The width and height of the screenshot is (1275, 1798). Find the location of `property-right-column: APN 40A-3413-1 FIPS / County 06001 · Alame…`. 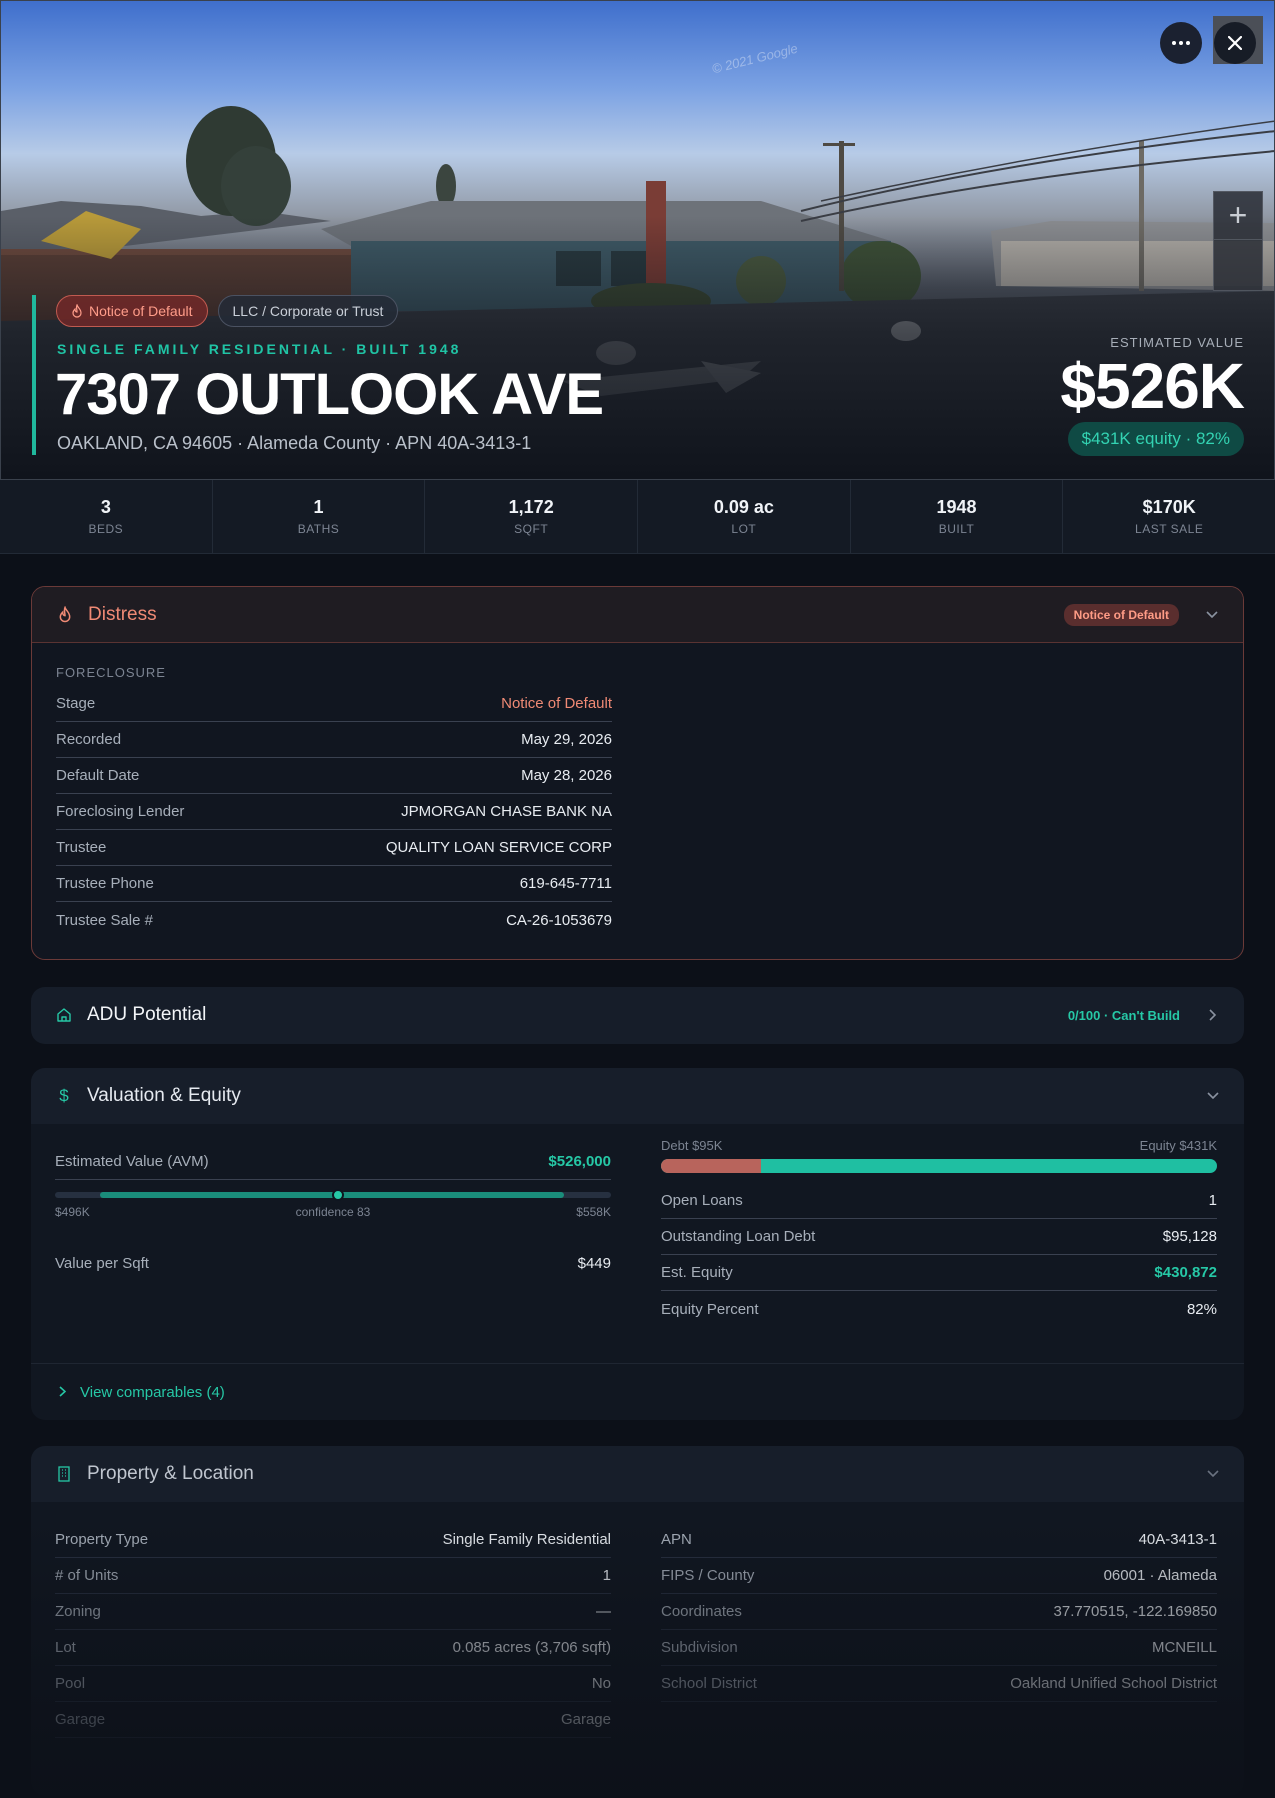

property-right-column: APN 40A-3413-1 FIPS / County 06001 · Alame… is located at coordinates (939, 1612).